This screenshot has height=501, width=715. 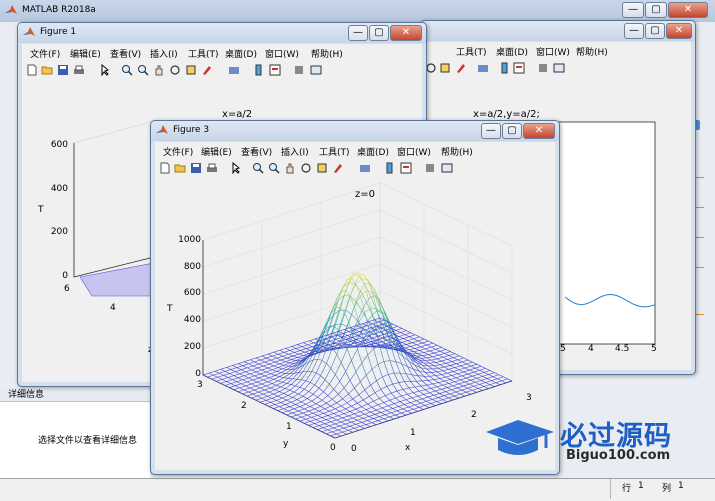 I want to click on figure2-maximize-button: ▢, so click(x=655, y=31).